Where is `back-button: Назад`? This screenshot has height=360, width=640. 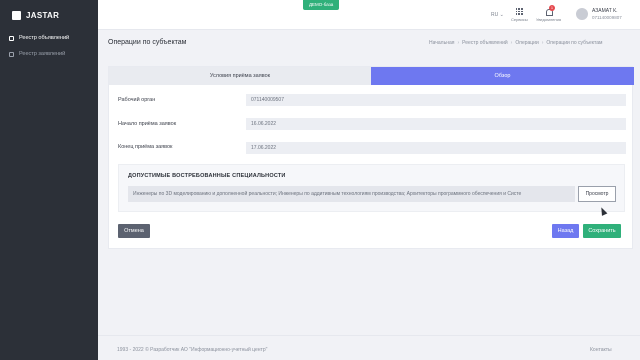
back-button: Назад is located at coordinates (565, 231).